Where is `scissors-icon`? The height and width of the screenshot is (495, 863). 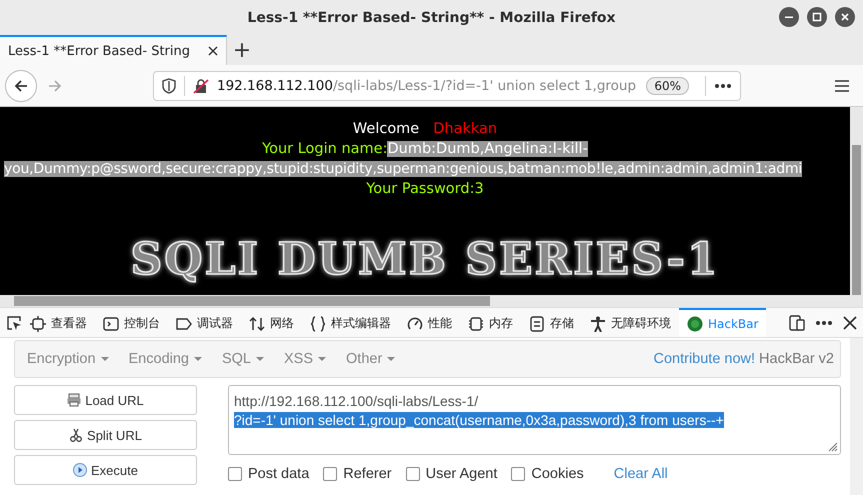 scissors-icon is located at coordinates (76, 435).